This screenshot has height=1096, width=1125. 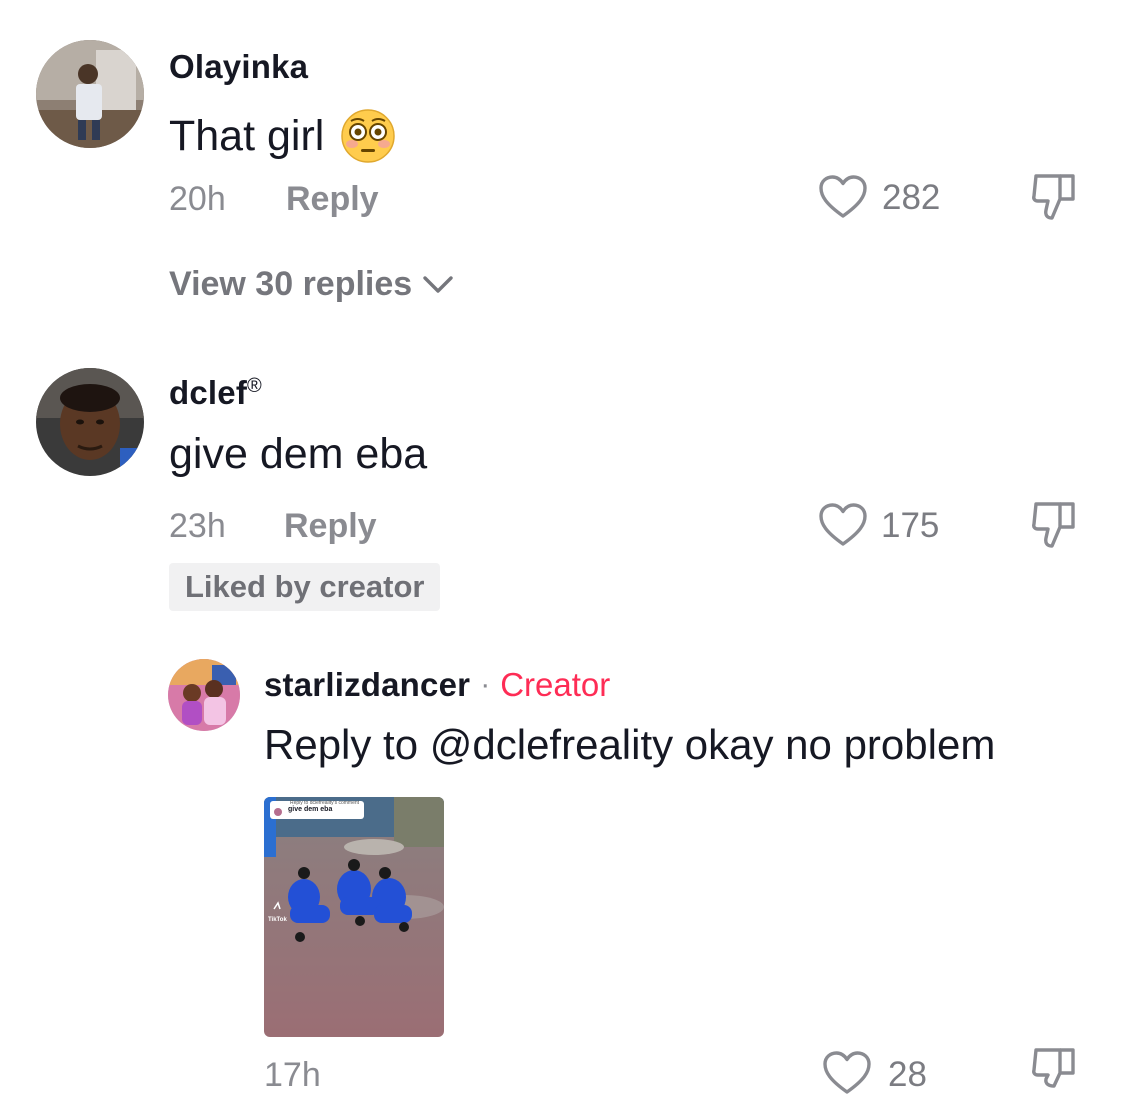 I want to click on like-count: 28, so click(x=907, y=1074).